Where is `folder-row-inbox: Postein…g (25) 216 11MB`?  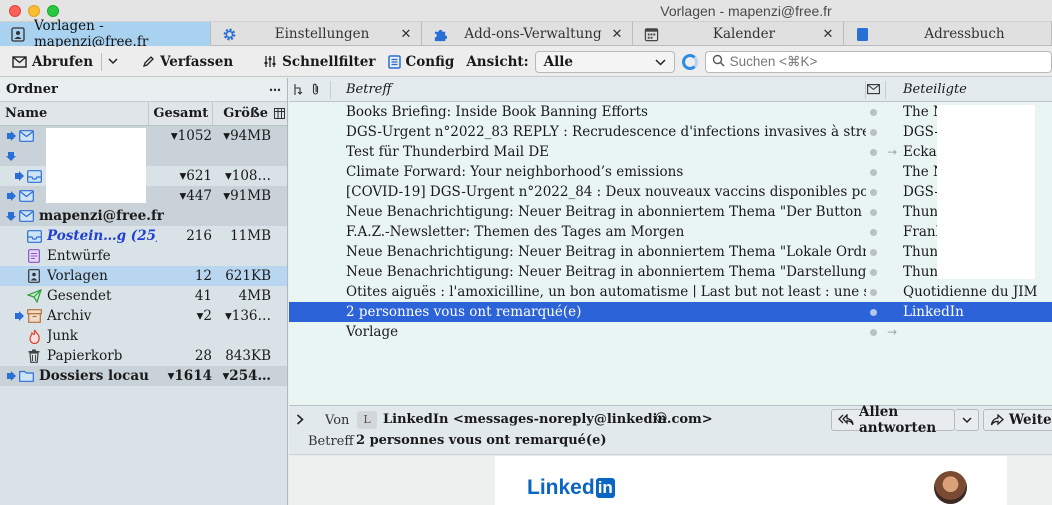
folder-row-inbox: Postein…g (25) 216 11MB is located at coordinates (143, 236).